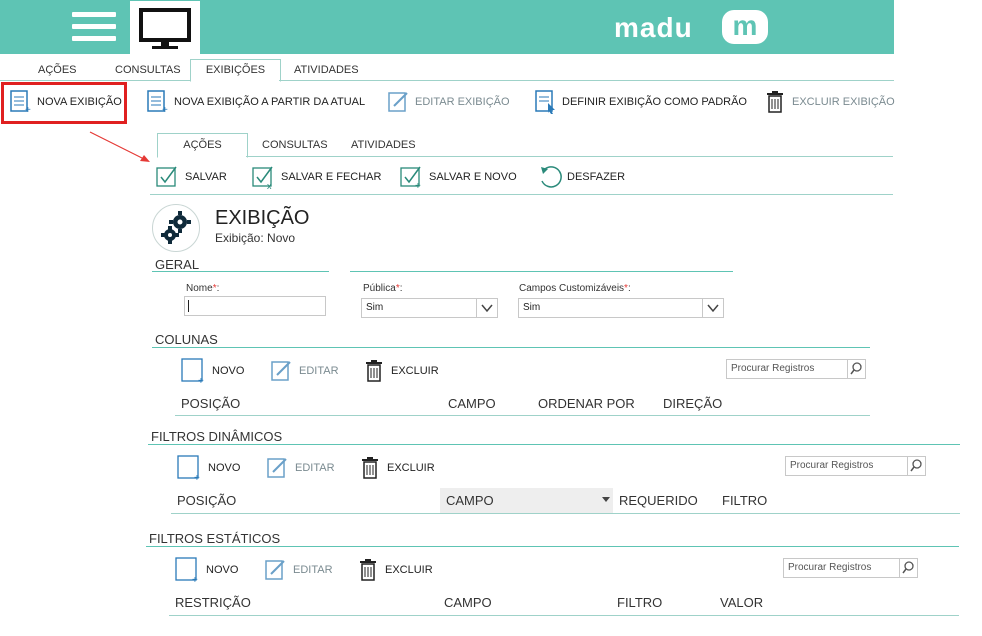 This screenshot has width=982, height=636. What do you see at coordinates (429, 308) in the screenshot?
I see `public-select: Sim` at bounding box center [429, 308].